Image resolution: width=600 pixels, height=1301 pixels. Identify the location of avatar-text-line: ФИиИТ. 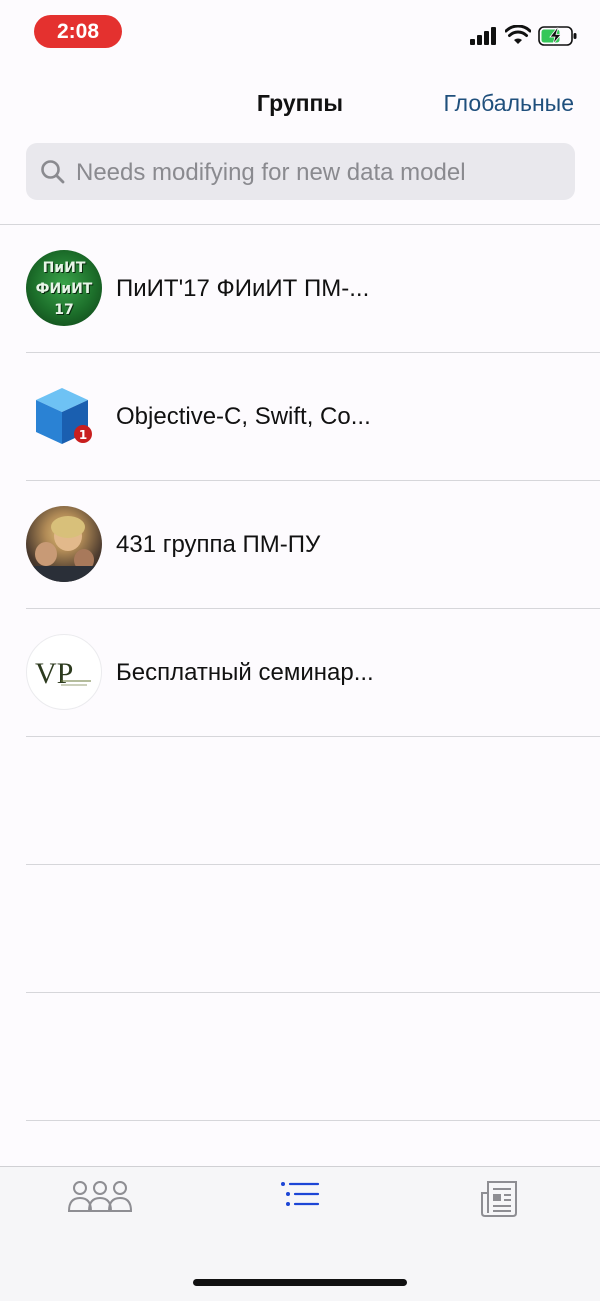
(64, 289).